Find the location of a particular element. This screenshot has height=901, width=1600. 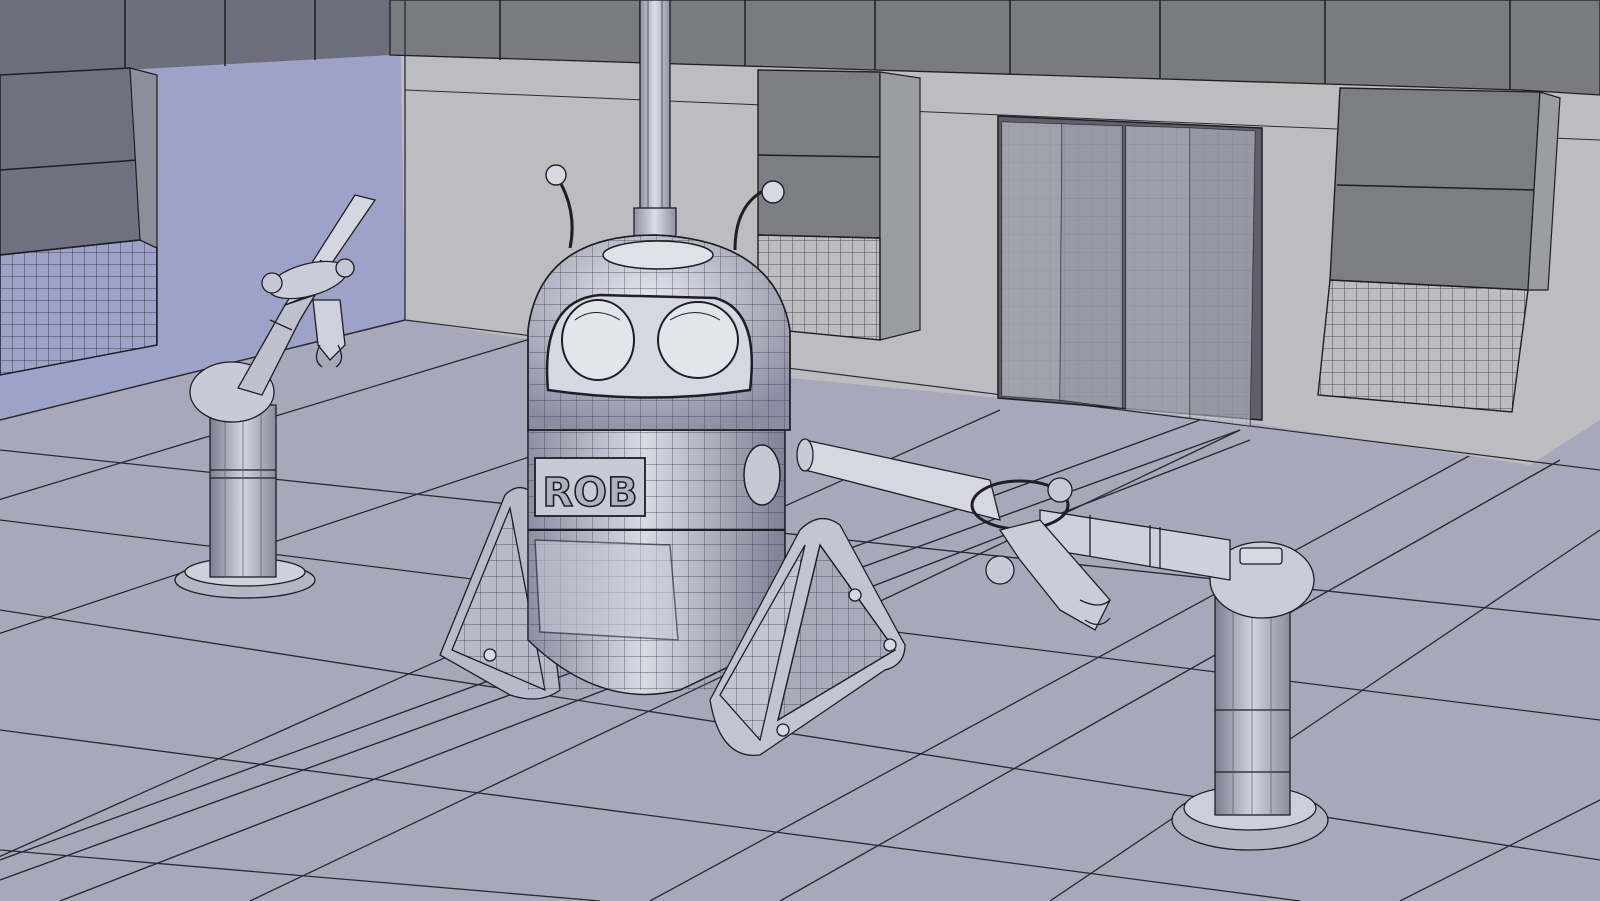

robot-head is located at coordinates (659, 332).